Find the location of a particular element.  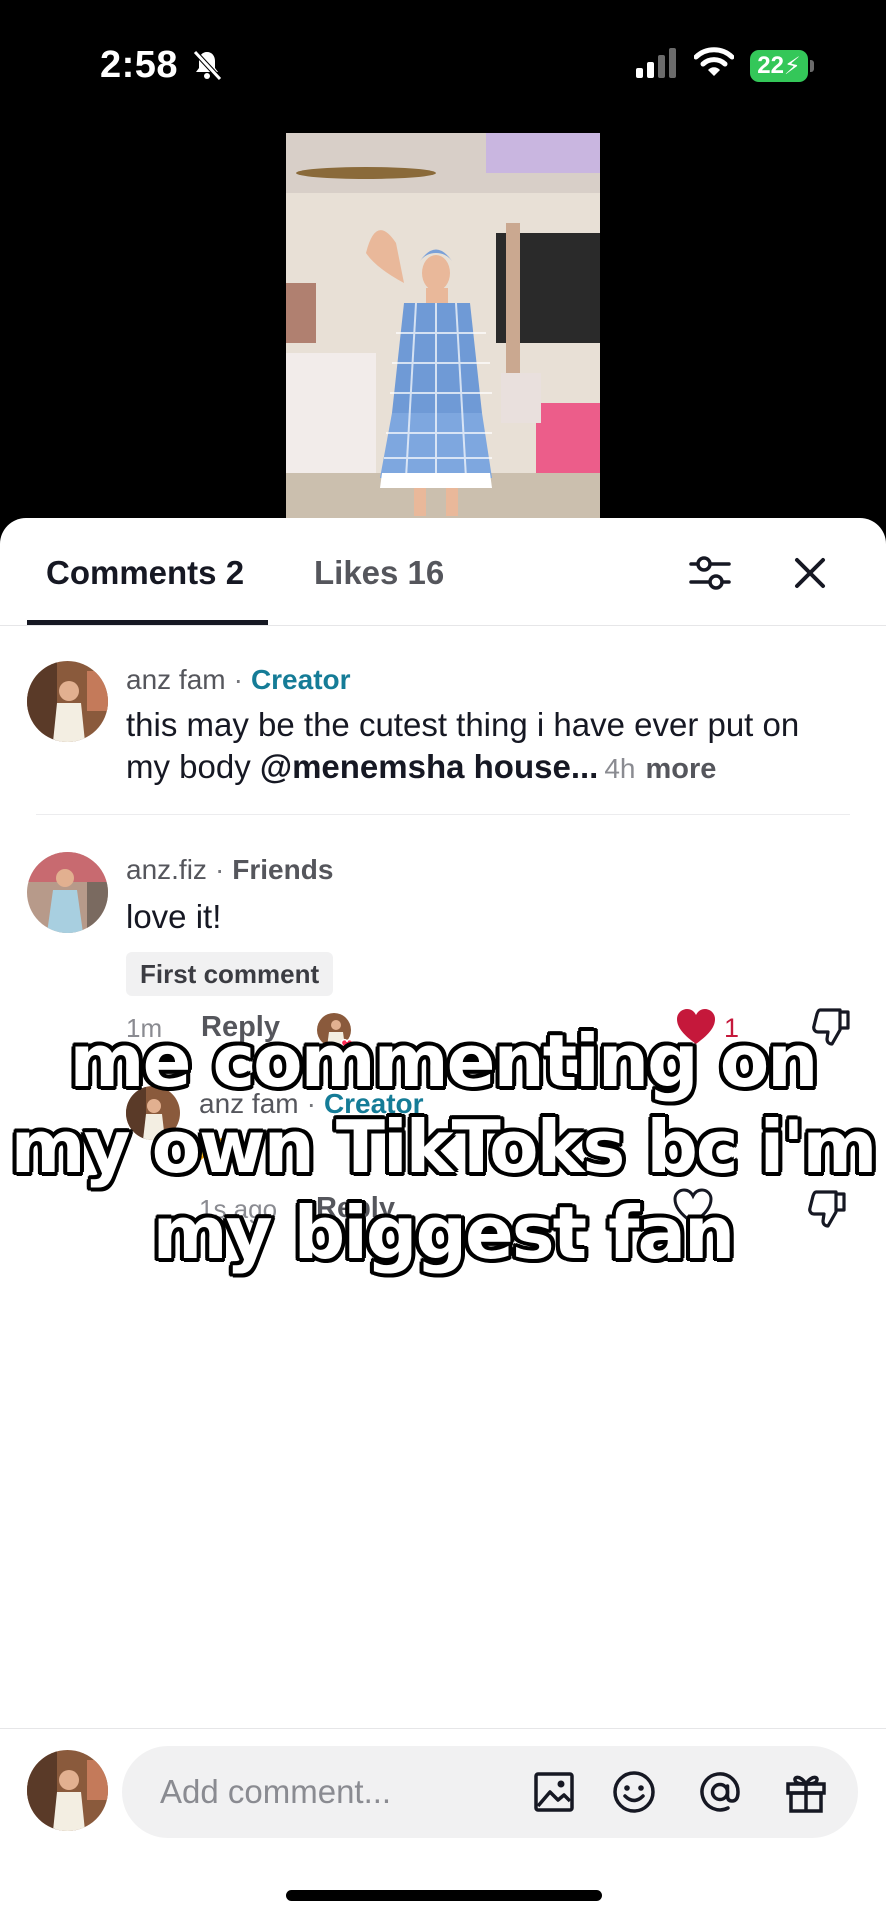

image-icon is located at coordinates (554, 1792).